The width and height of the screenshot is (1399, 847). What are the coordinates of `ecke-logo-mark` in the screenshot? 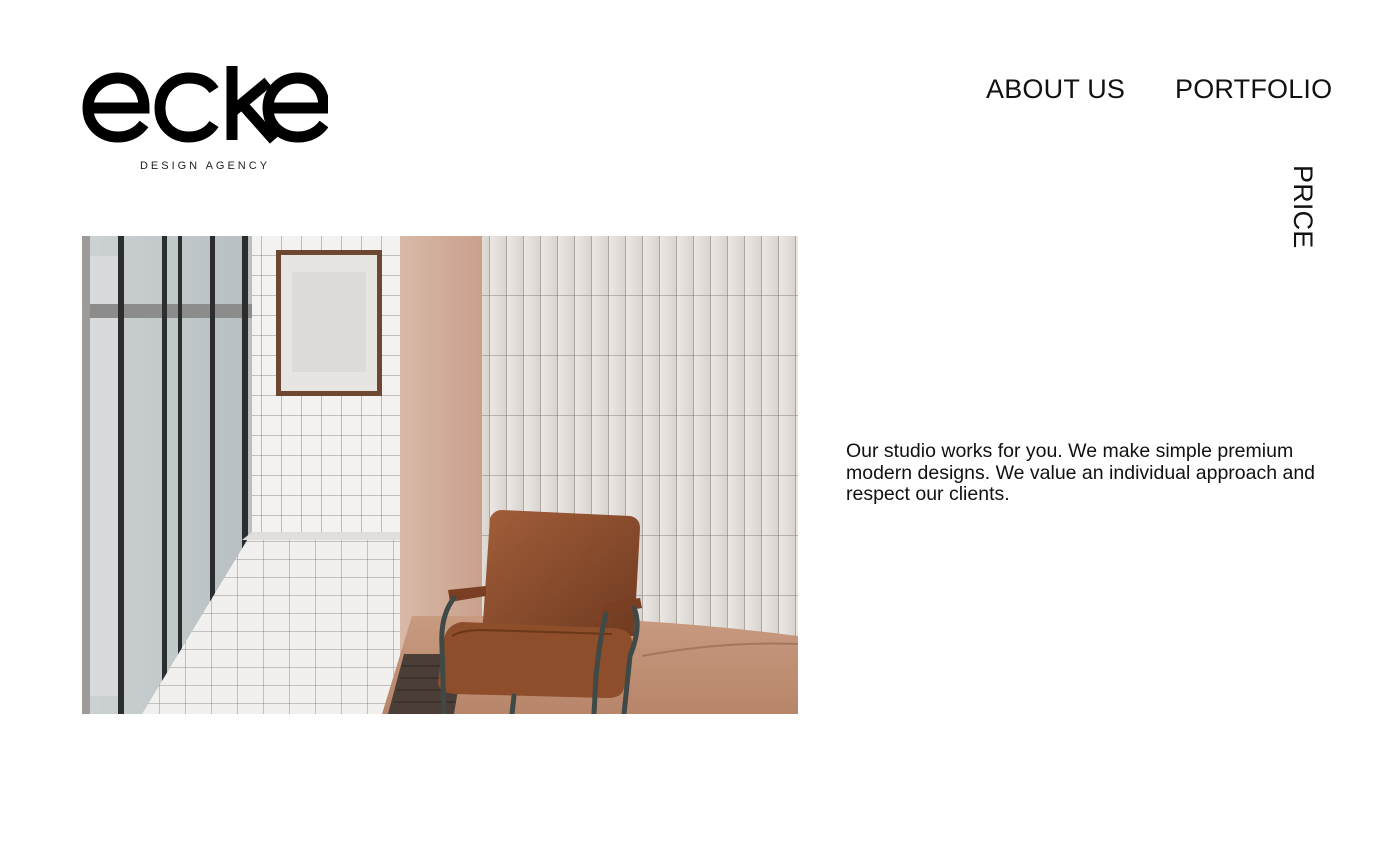 It's located at (205, 105).